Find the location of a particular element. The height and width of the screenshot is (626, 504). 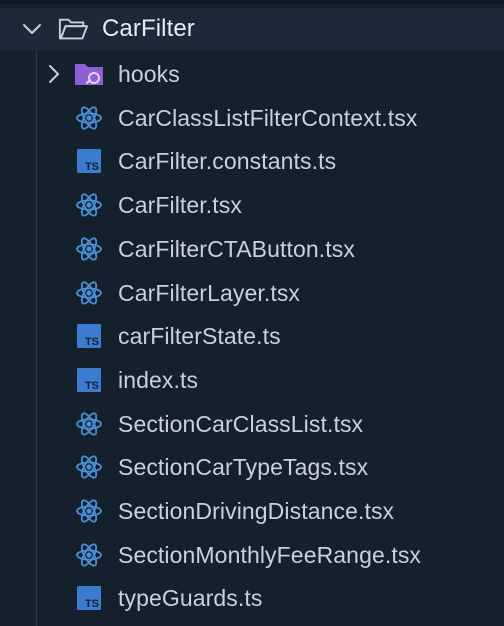

file-label: SectionCarTypeTags.tsx is located at coordinates (243, 467).